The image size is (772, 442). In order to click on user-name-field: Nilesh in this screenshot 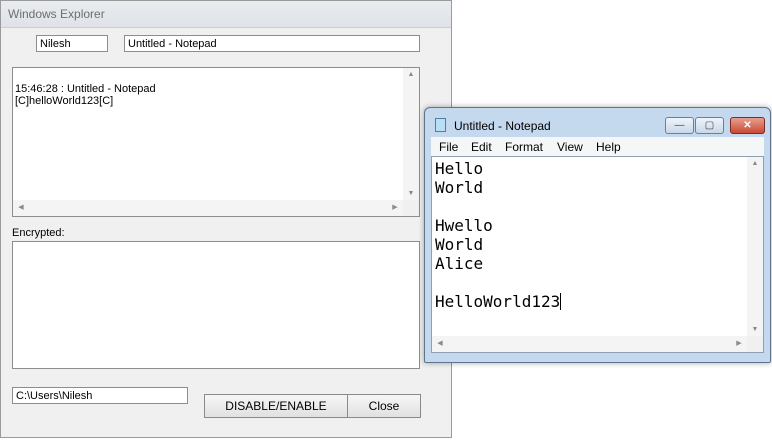, I will do `click(72, 43)`.